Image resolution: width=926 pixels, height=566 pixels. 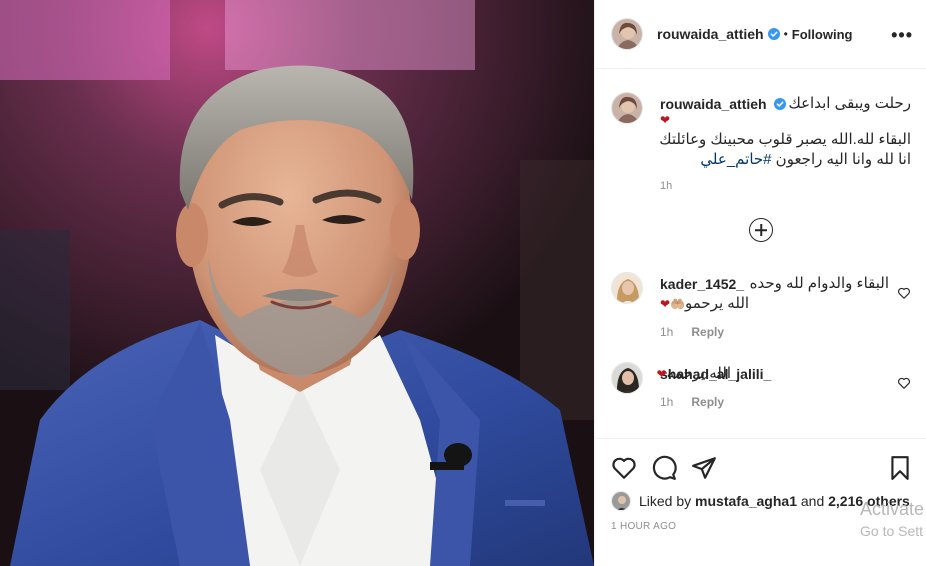 I want to click on share-icon, so click(x=704, y=468).